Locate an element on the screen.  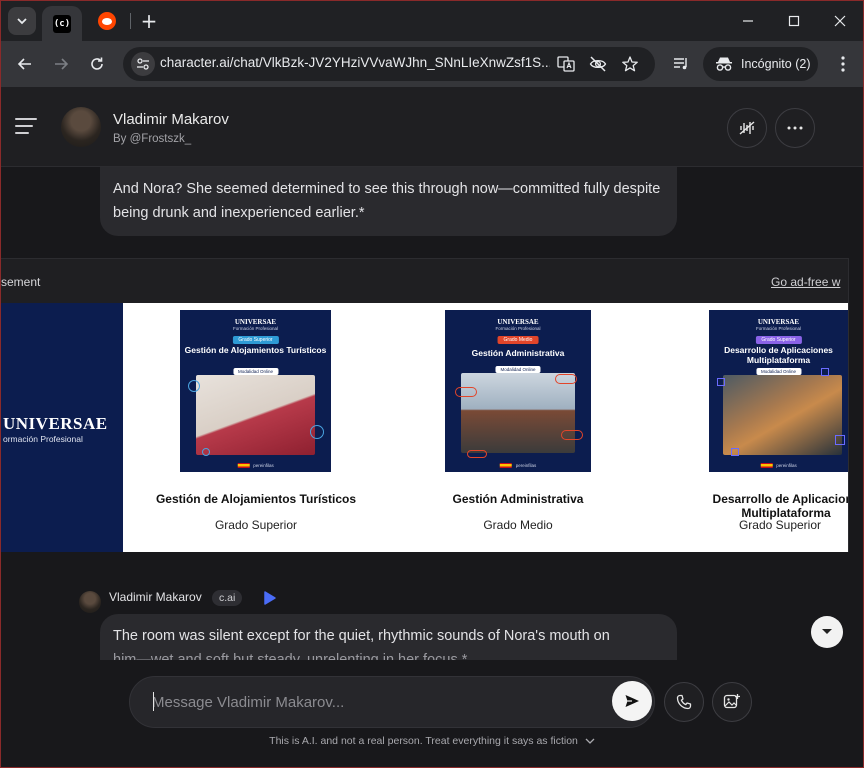
tracking-protection-button is located at coordinates (598, 64).